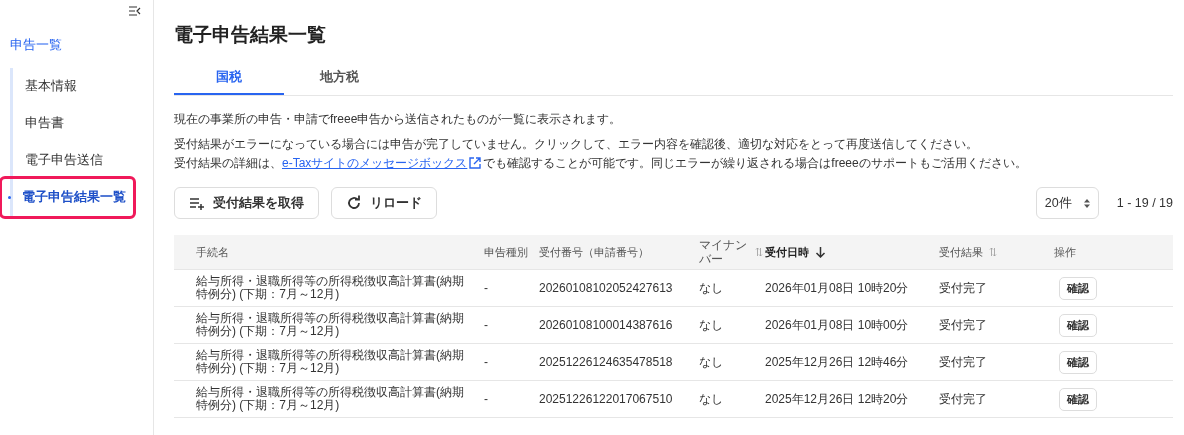 The image size is (1184, 435). Describe the element at coordinates (601, 163) in the screenshot. I see `description-text: 受付結果の詳細は、e-Taxサイトのメッセージボックス でも確認することが可能です。同じエラーが繰り返される場合はfreeeのサポートもご活用ください。` at that location.